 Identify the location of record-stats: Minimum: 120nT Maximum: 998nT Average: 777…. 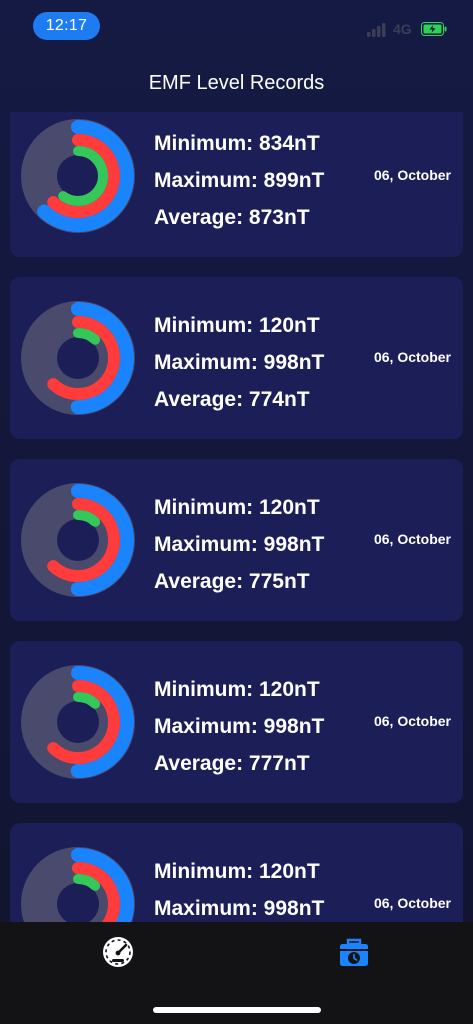
(239, 726).